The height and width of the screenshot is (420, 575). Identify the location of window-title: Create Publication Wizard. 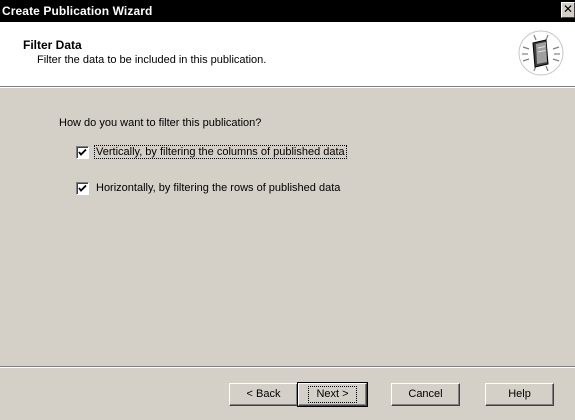
(77, 11).